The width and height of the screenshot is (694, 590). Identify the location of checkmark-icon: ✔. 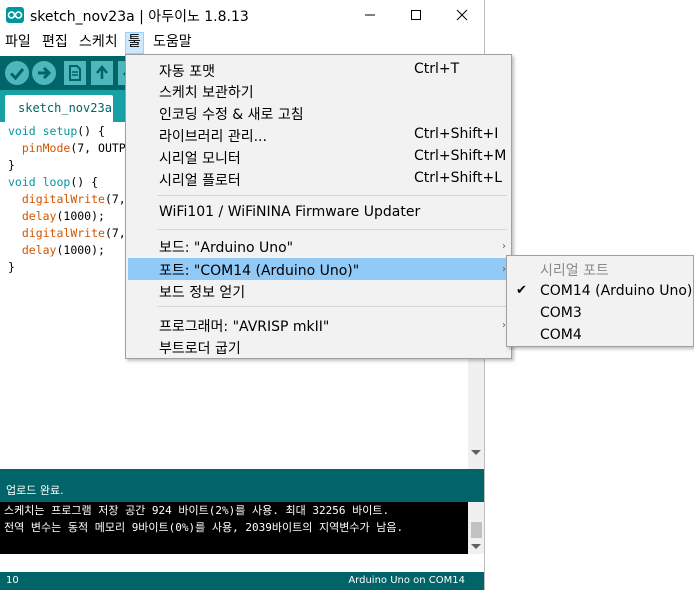
(521, 290).